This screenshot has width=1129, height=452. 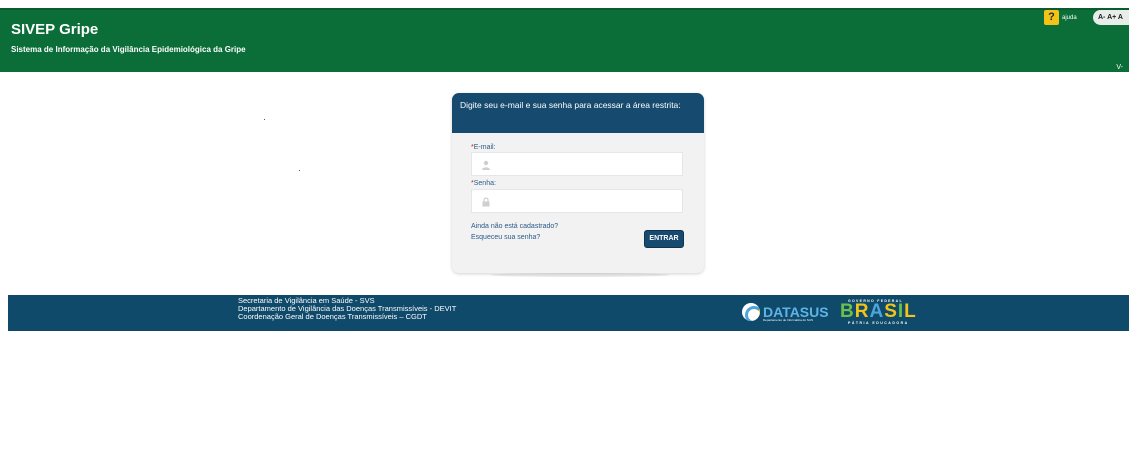 What do you see at coordinates (588, 201) in the screenshot?
I see `password-input` at bounding box center [588, 201].